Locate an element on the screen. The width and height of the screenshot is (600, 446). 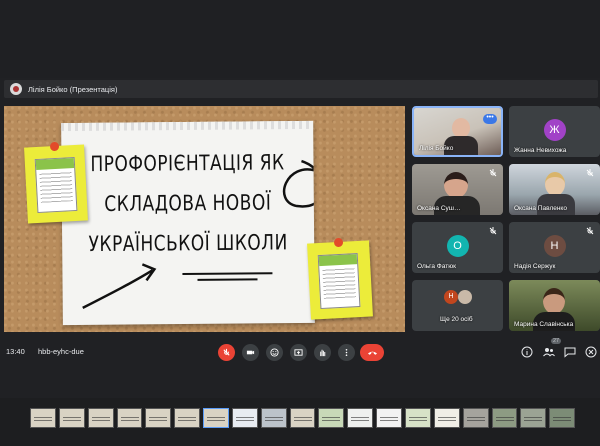
more-participants-tile: Н Ще 20 осіб is located at coordinates (457, 305).